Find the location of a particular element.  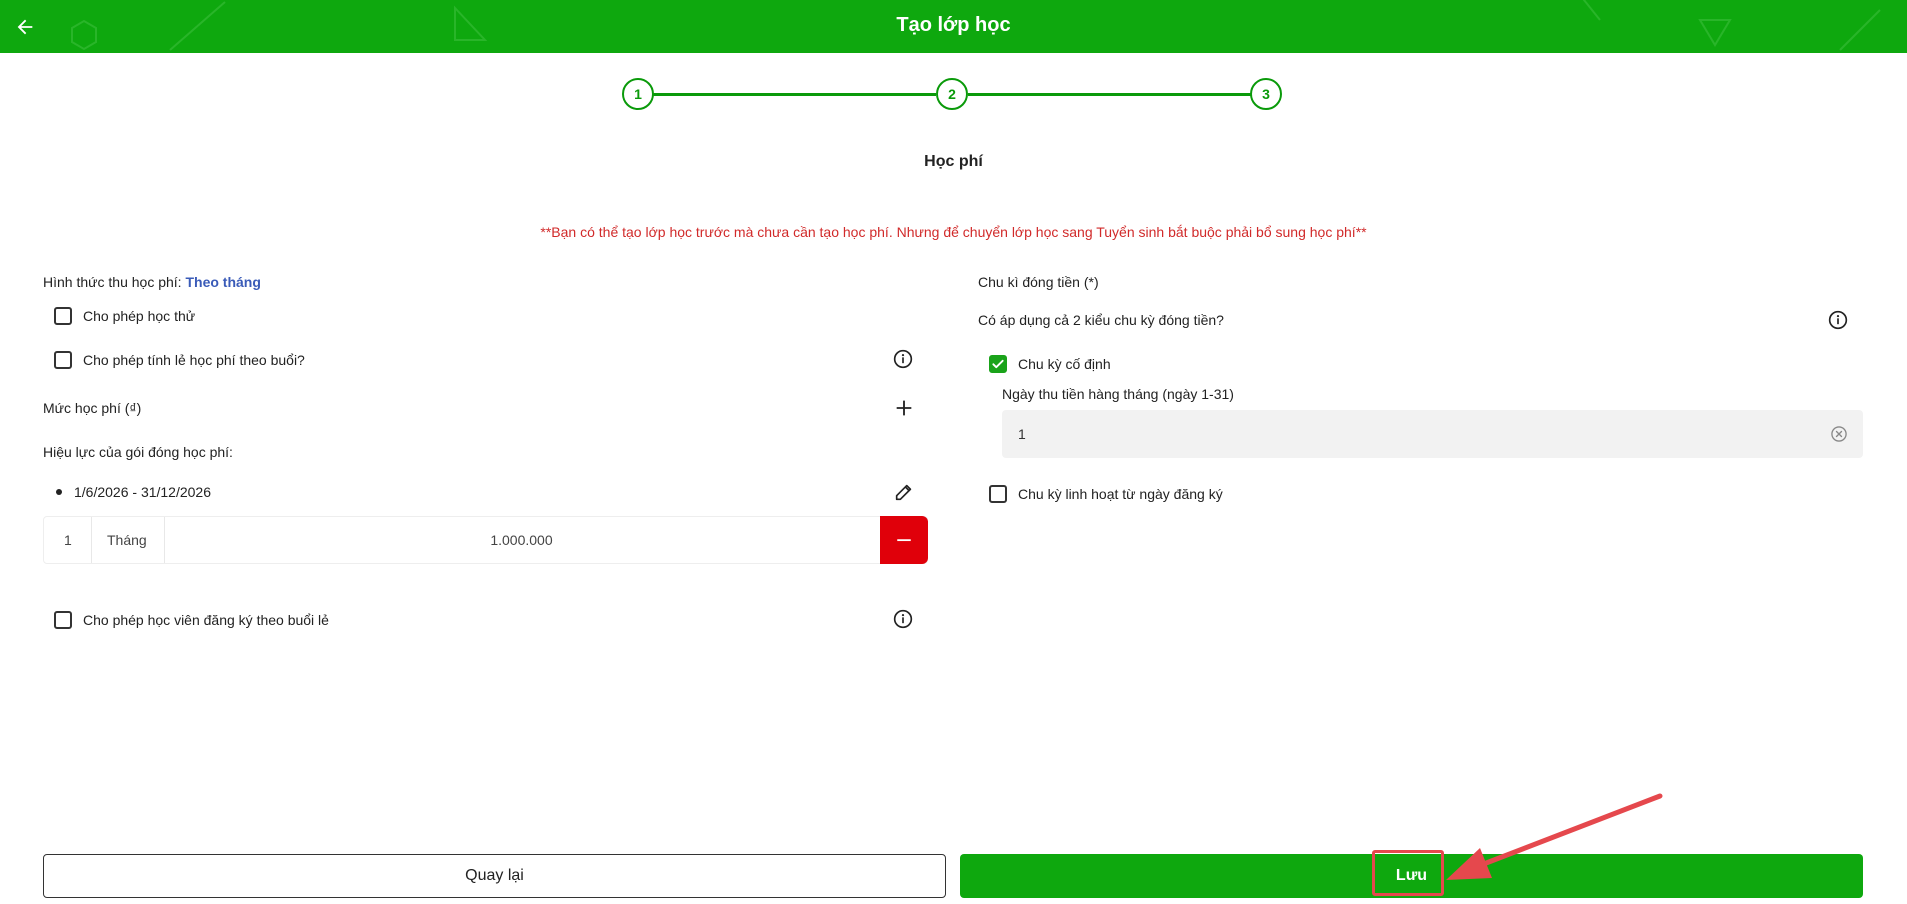

allow-prorate-label: Cho phép tính lẻ học phí theo buổi? is located at coordinates (194, 360).